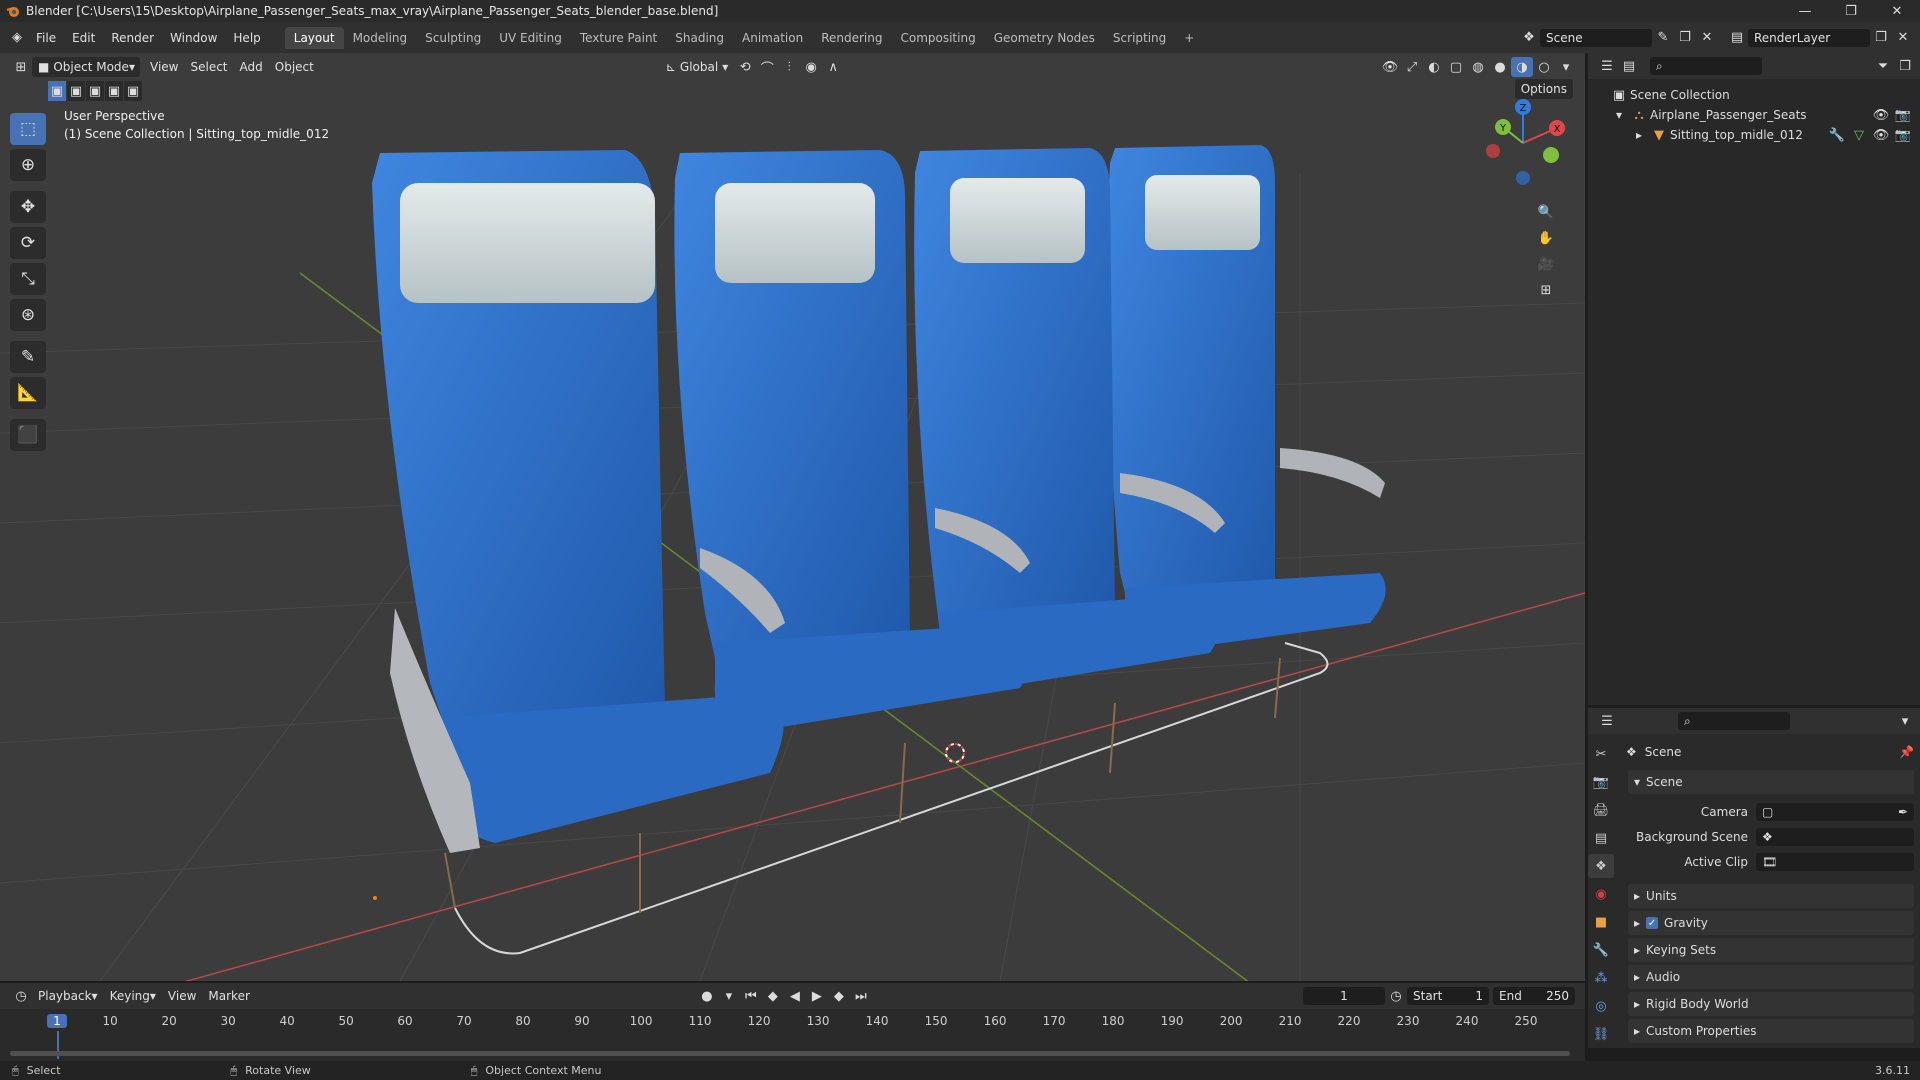 The width and height of the screenshot is (1920, 1080). I want to click on menu-window: Window, so click(193, 38).